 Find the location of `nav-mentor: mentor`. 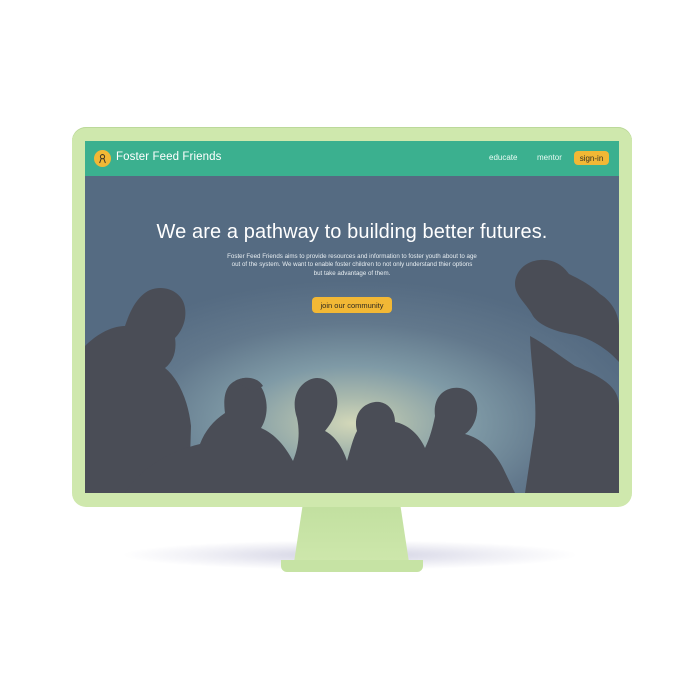

nav-mentor: mentor is located at coordinates (549, 157).